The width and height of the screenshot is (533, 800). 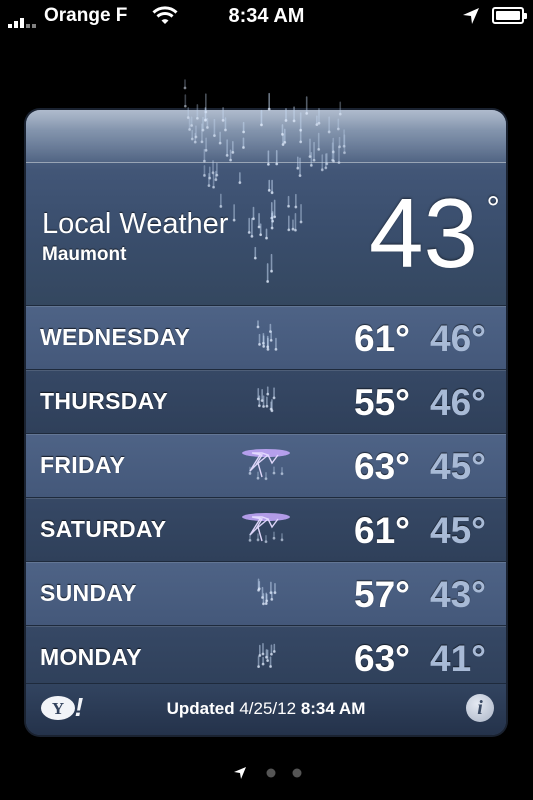 I want to click on forecast-row: SUNDAY 57° 43°, so click(x=266, y=593).